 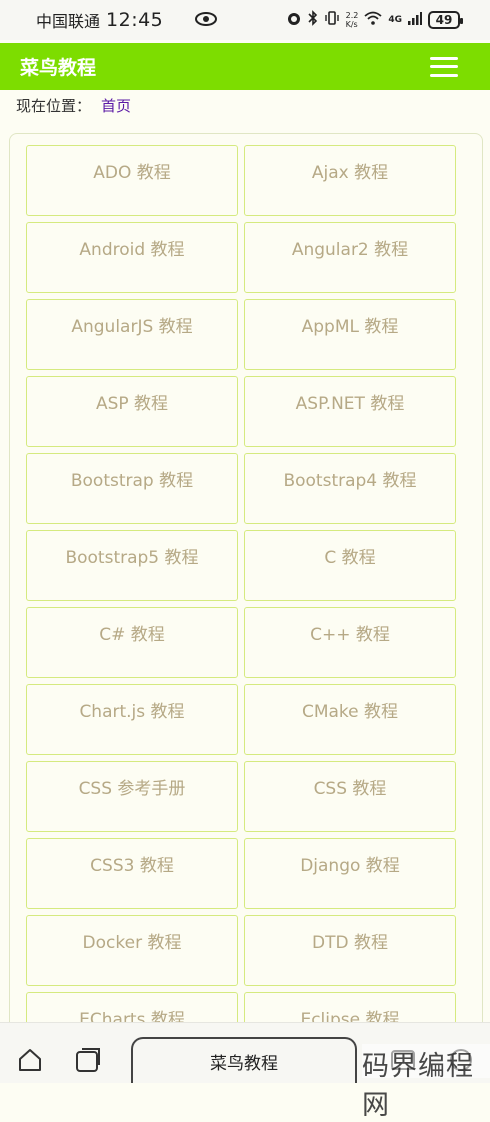 What do you see at coordinates (54, 105) in the screenshot?
I see `breadcrumb-label: 现在位置：` at bounding box center [54, 105].